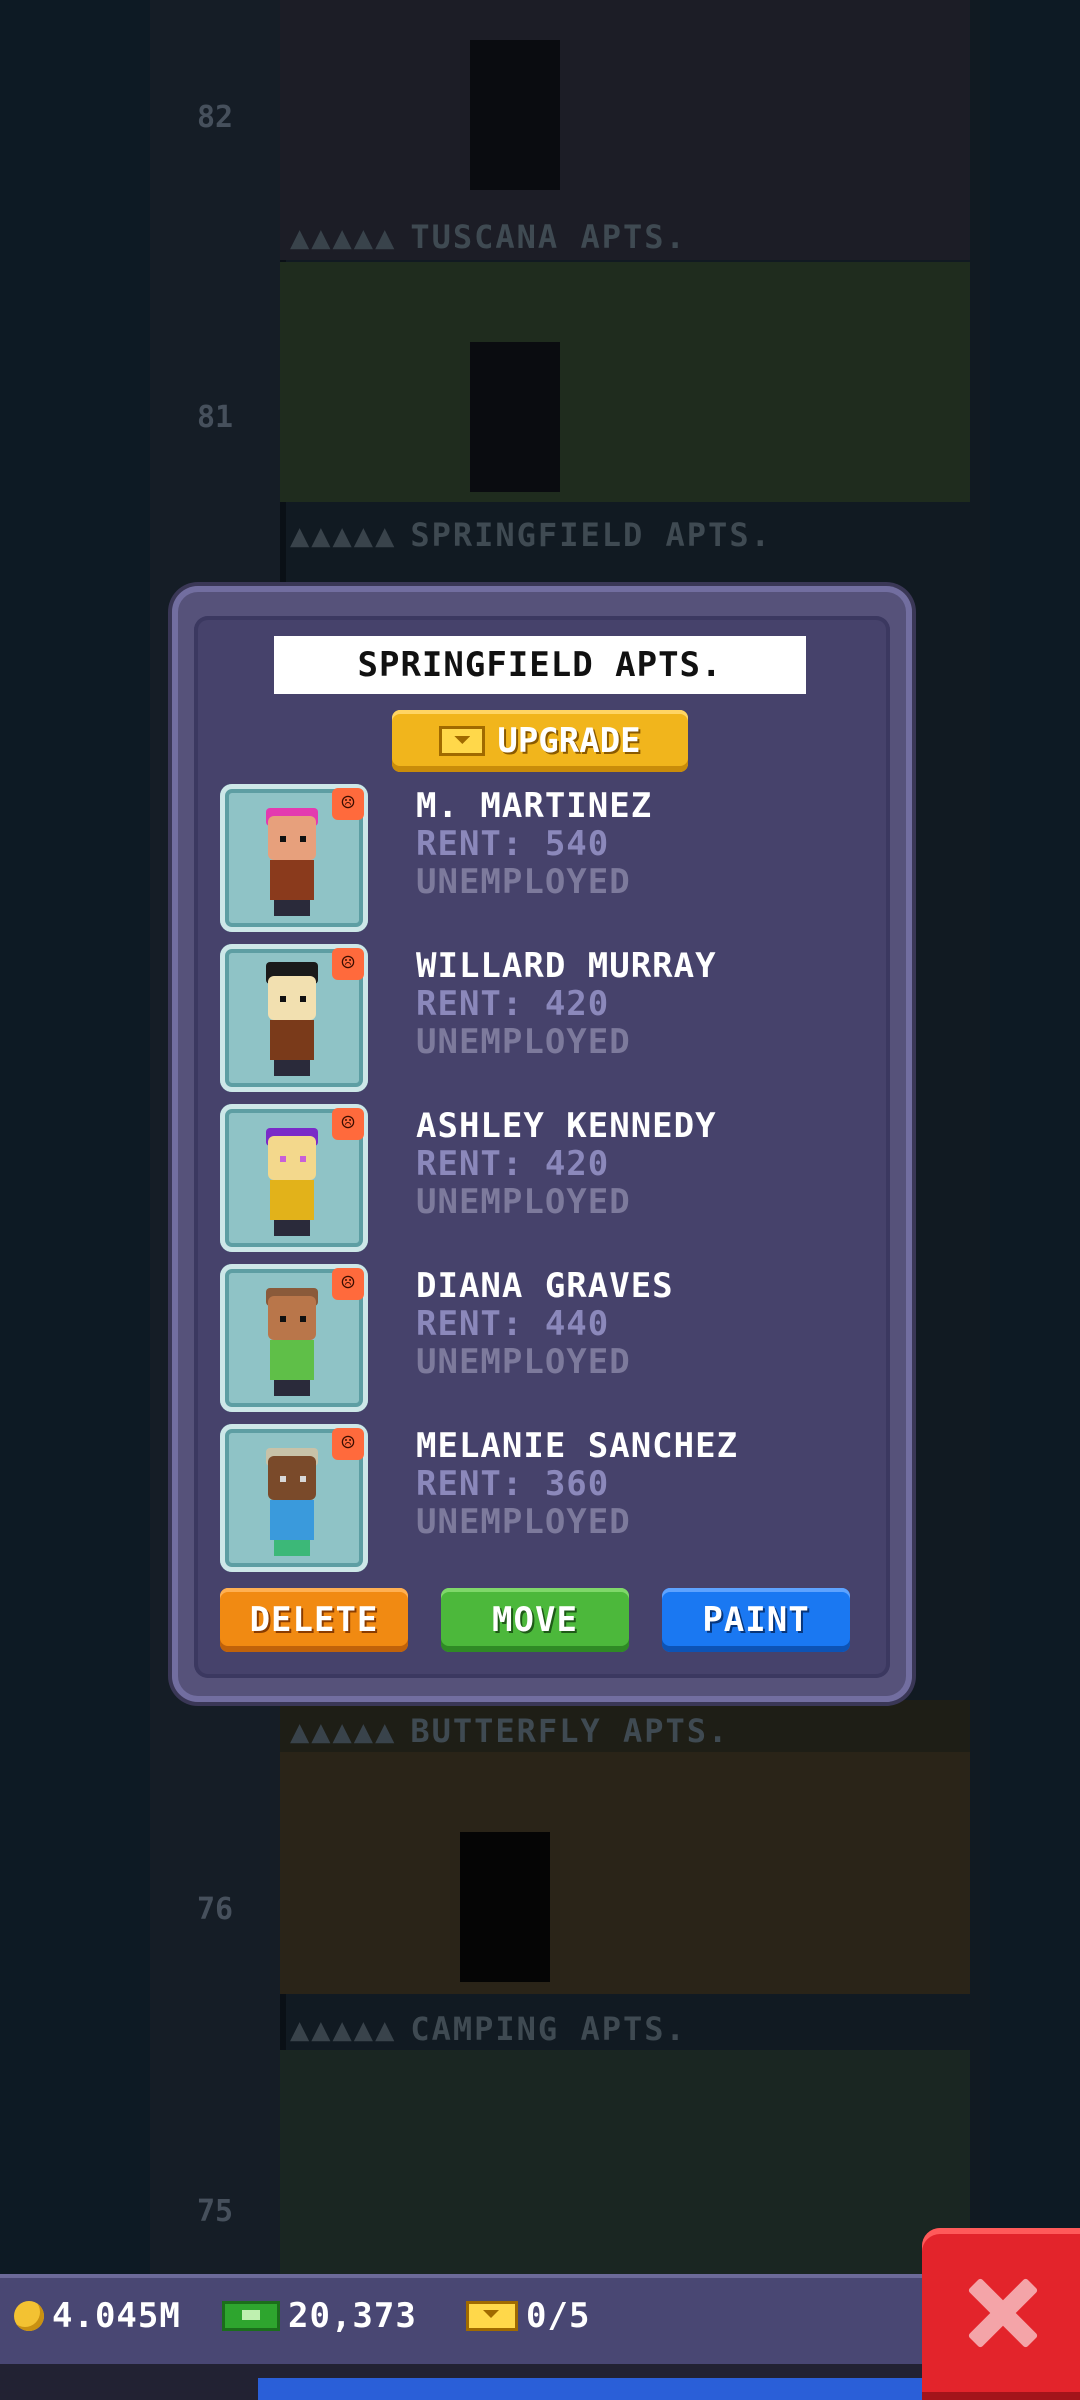 This screenshot has width=1080, height=2400. What do you see at coordinates (535, 1620) in the screenshot?
I see `move-button: MOVE` at bounding box center [535, 1620].